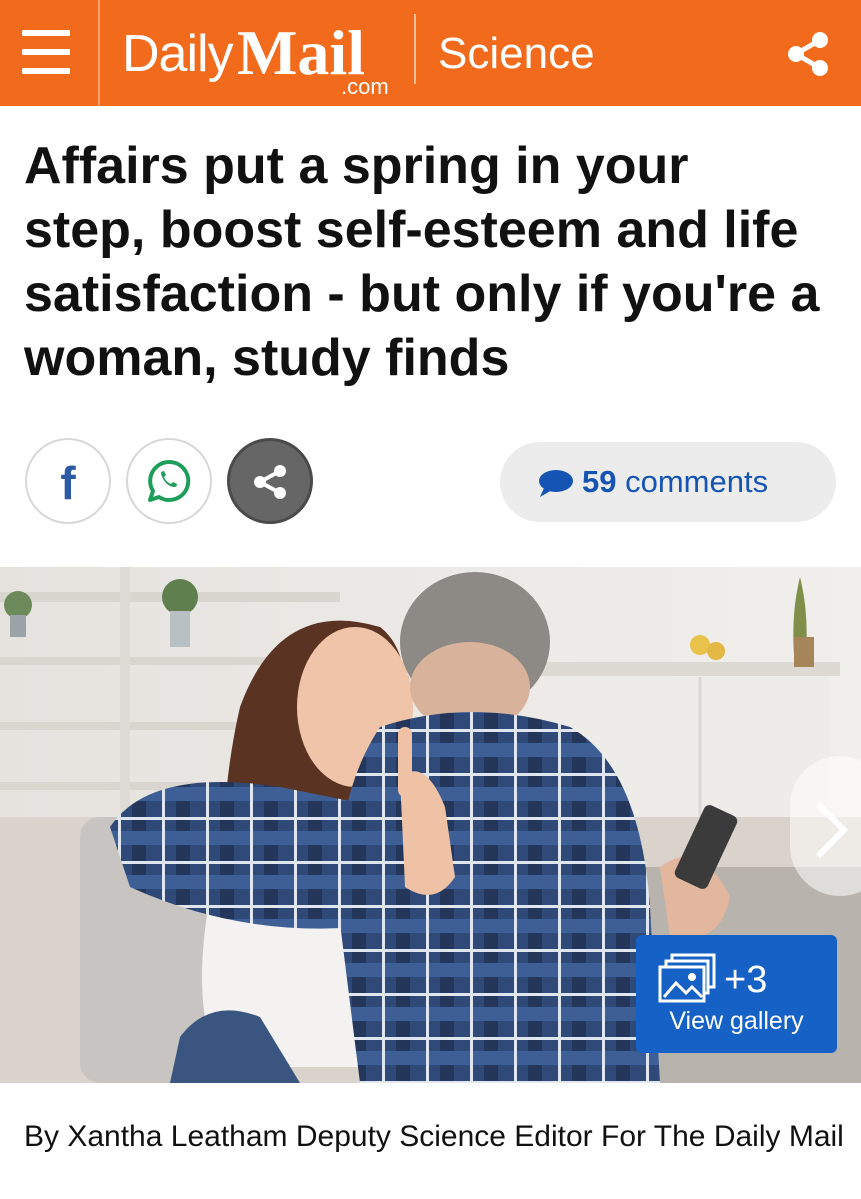 The width and height of the screenshot is (861, 1199). I want to click on whatsapp-icon, so click(169, 480).